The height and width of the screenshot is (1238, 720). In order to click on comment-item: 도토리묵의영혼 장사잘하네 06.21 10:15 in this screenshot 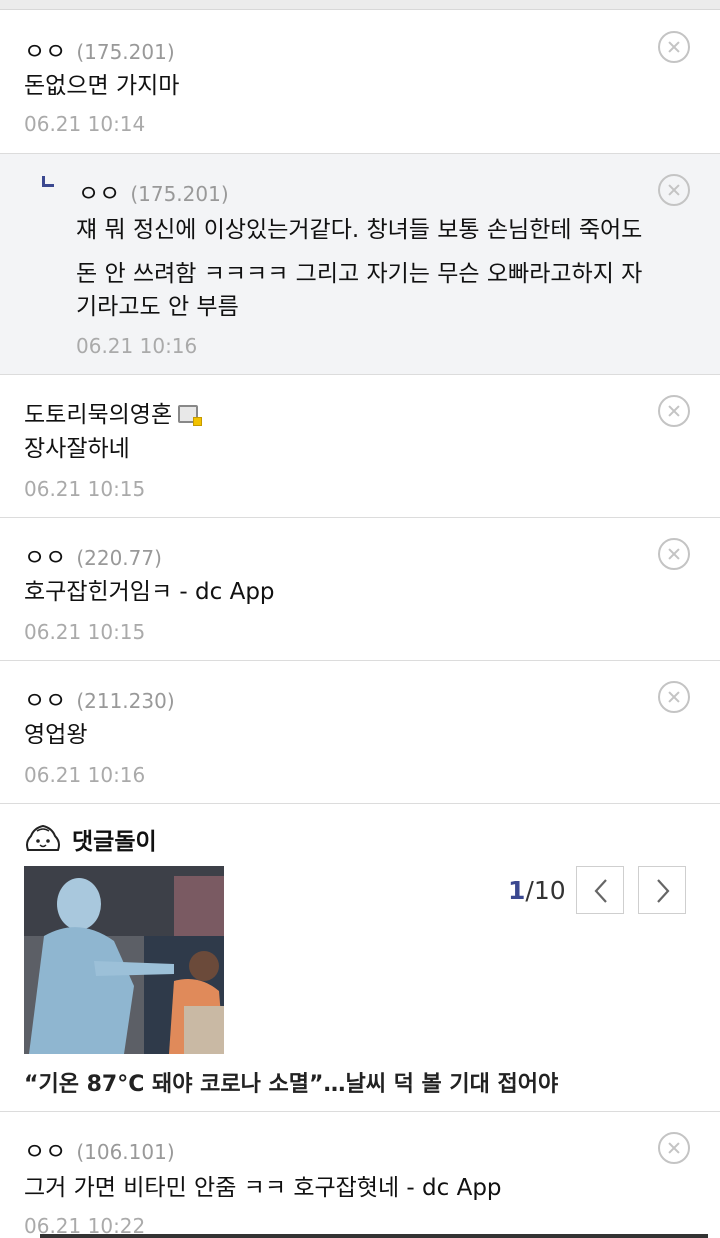, I will do `click(360, 446)`.